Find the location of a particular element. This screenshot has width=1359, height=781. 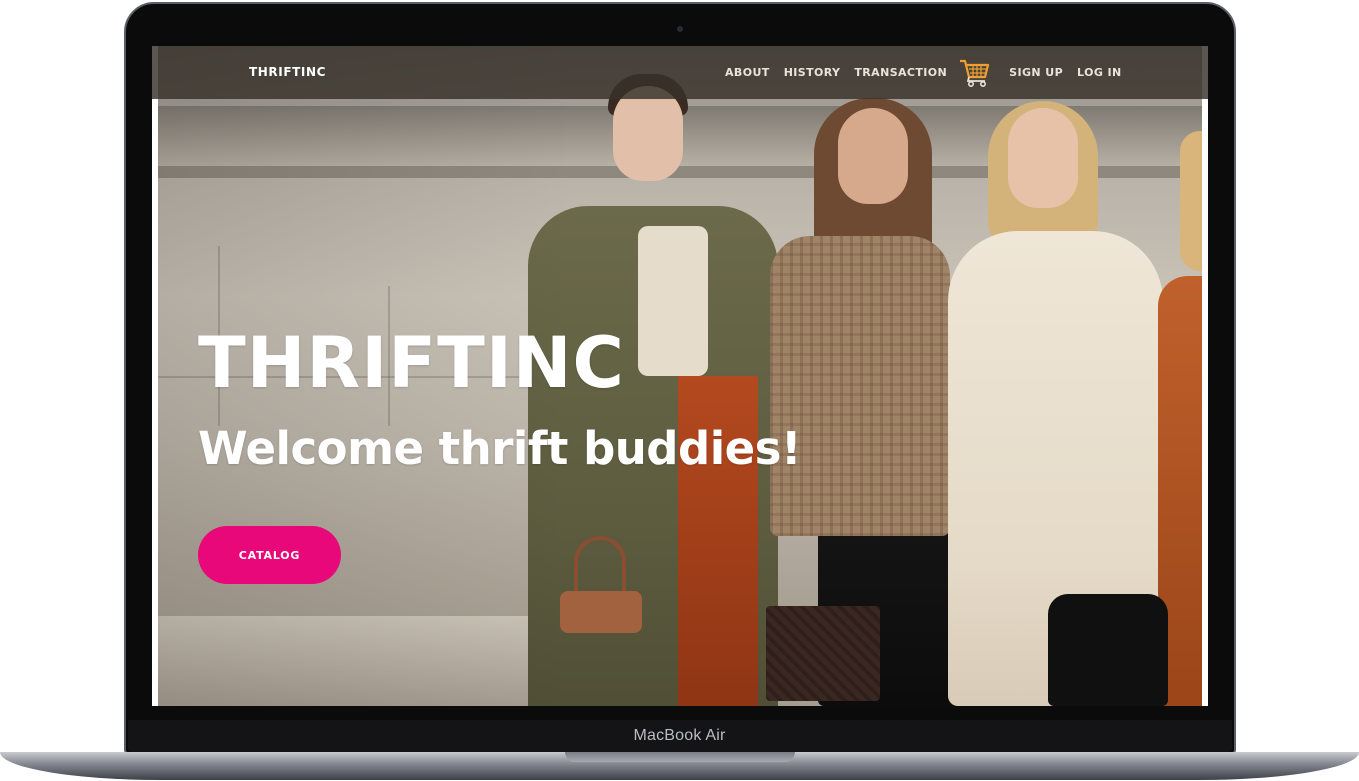

device-label: MacBook Air is located at coordinates (679, 735).